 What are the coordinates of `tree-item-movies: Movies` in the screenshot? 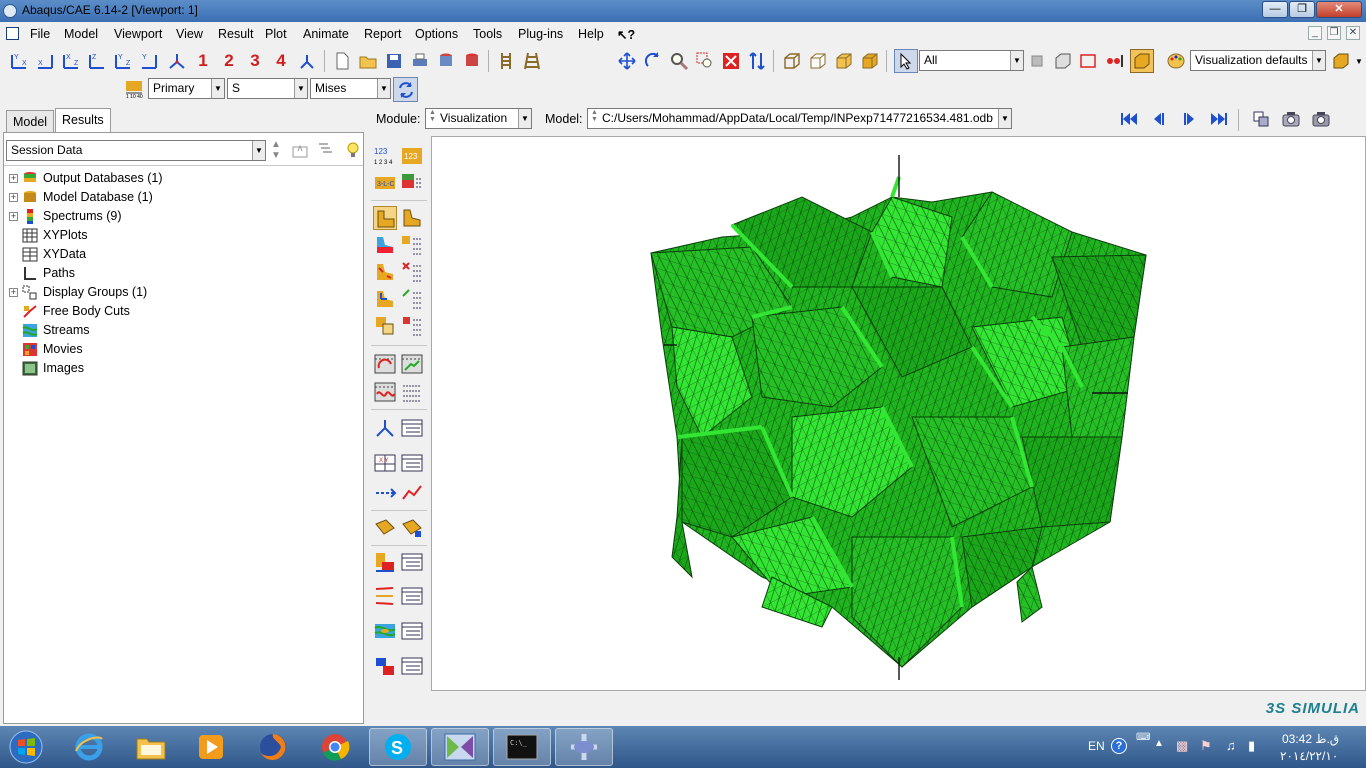 It's located at (183, 349).